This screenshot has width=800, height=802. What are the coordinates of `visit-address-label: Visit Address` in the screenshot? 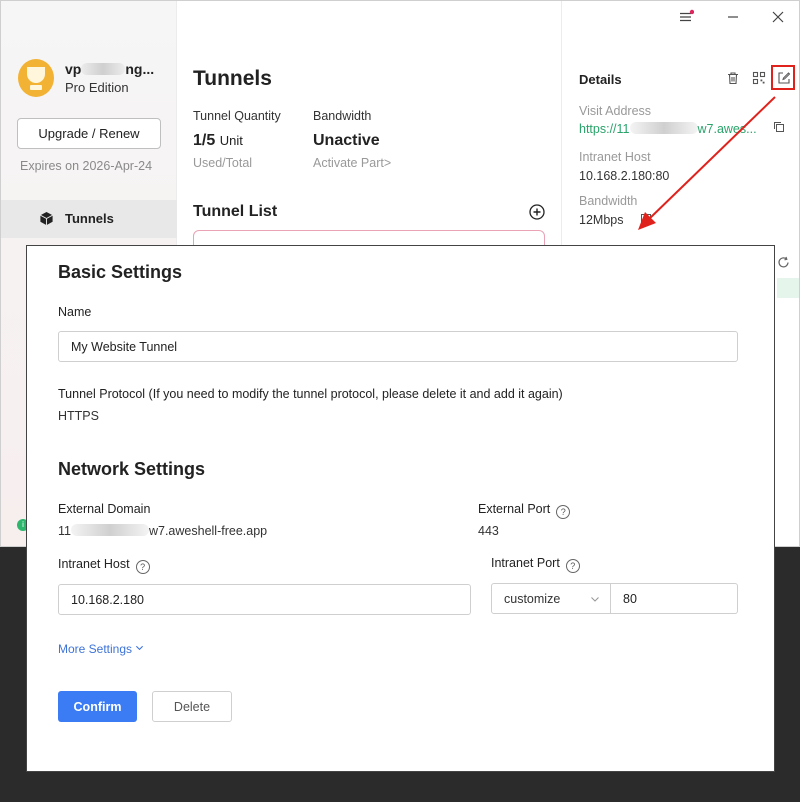 It's located at (615, 111).